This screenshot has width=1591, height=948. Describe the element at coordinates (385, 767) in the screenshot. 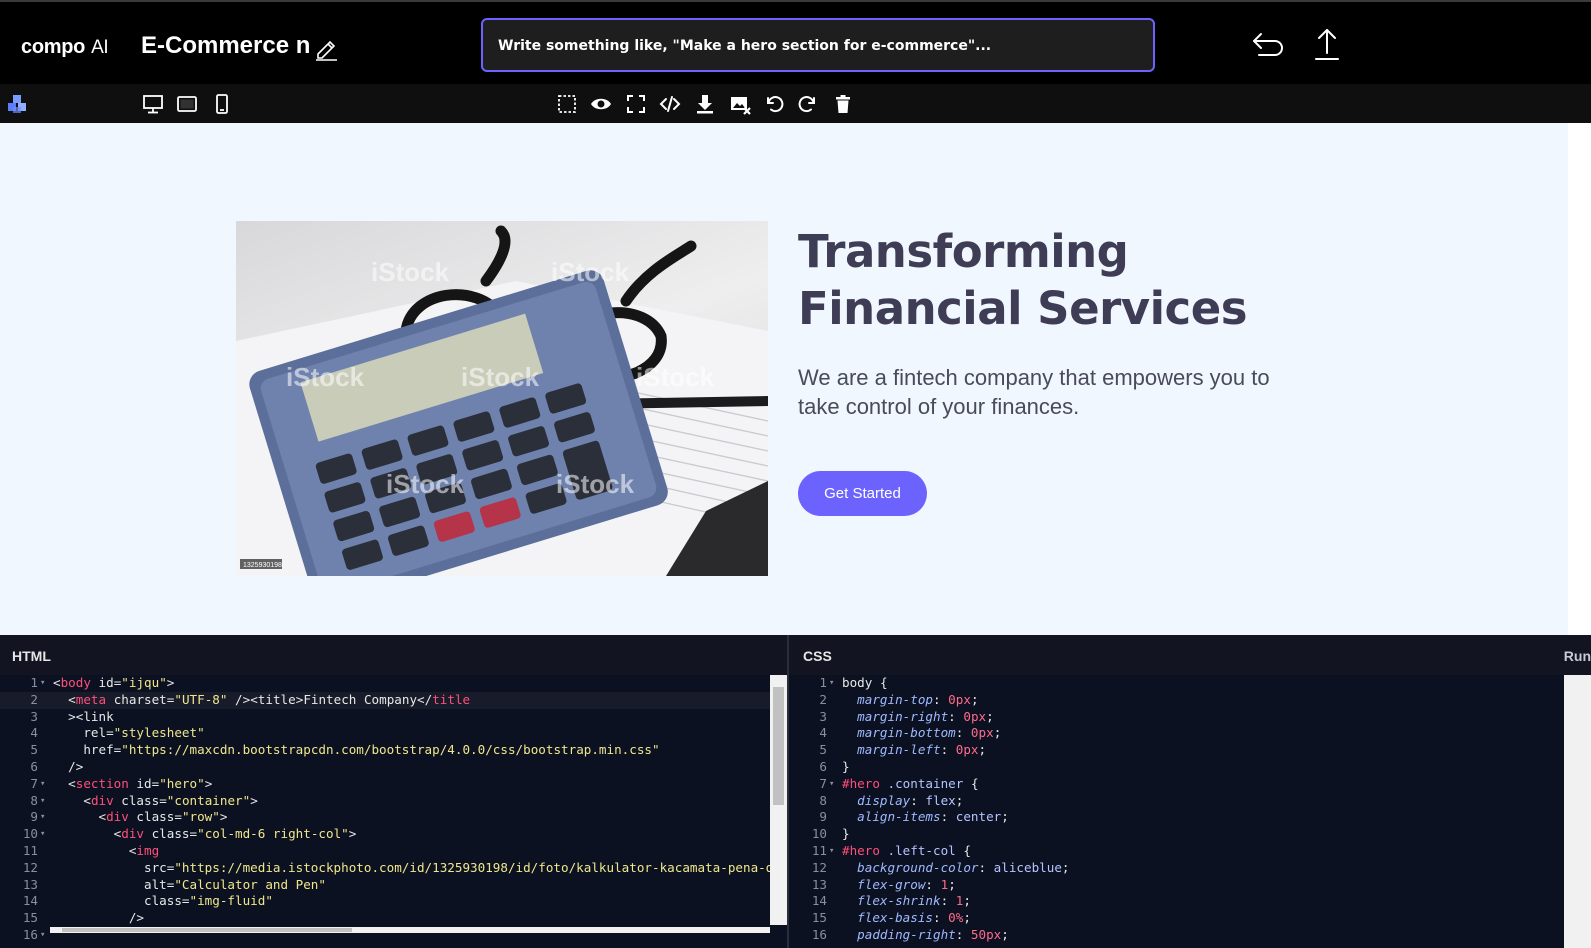

I see `code-line: 6 />` at that location.